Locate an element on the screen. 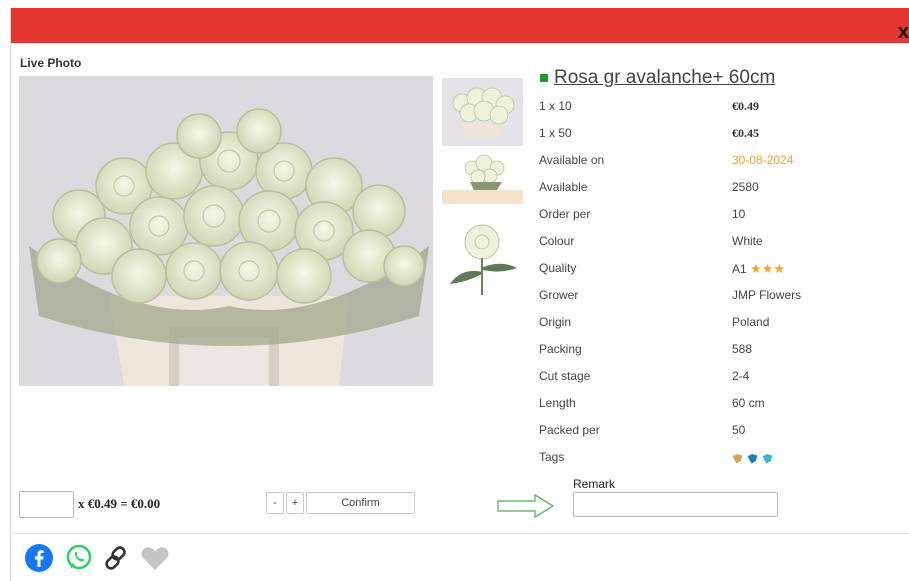 The width and height of the screenshot is (909, 581). price-formula: x €0.49 = €0.00 is located at coordinates (119, 503).